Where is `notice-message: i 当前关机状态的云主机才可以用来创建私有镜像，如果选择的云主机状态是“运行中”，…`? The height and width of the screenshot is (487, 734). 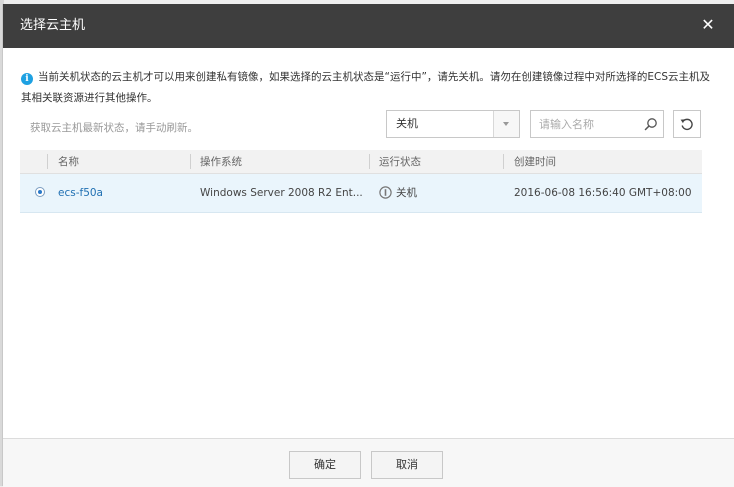 notice-message: i 当前关机状态的云主机才可以用来创建私有镜像，如果选择的云主机状态是“运行中”，… is located at coordinates (366, 88).